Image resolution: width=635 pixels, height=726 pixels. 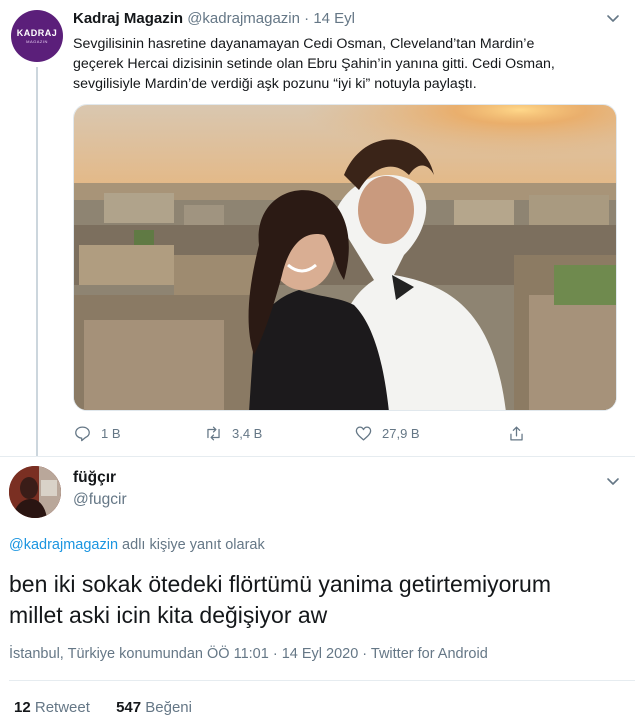 I want to click on tweet-header: Kadraj Magazin @kadrajmagazin · 14 Eyl, so click(x=347, y=20).